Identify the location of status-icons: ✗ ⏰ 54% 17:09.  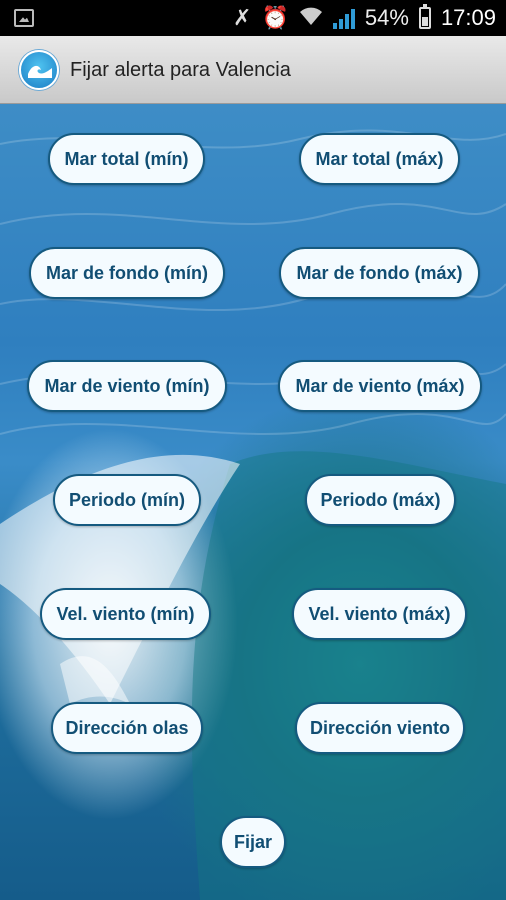
(364, 18).